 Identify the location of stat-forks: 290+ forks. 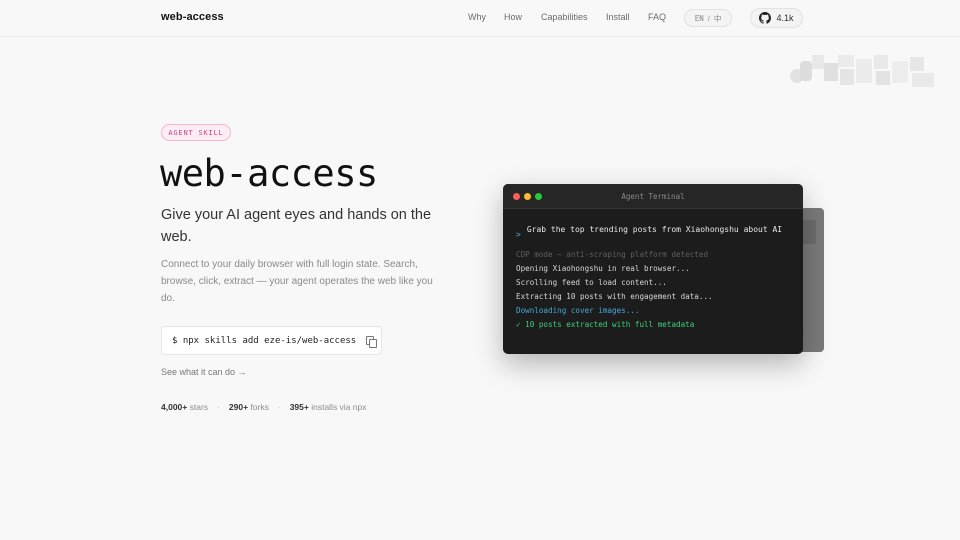
(249, 407).